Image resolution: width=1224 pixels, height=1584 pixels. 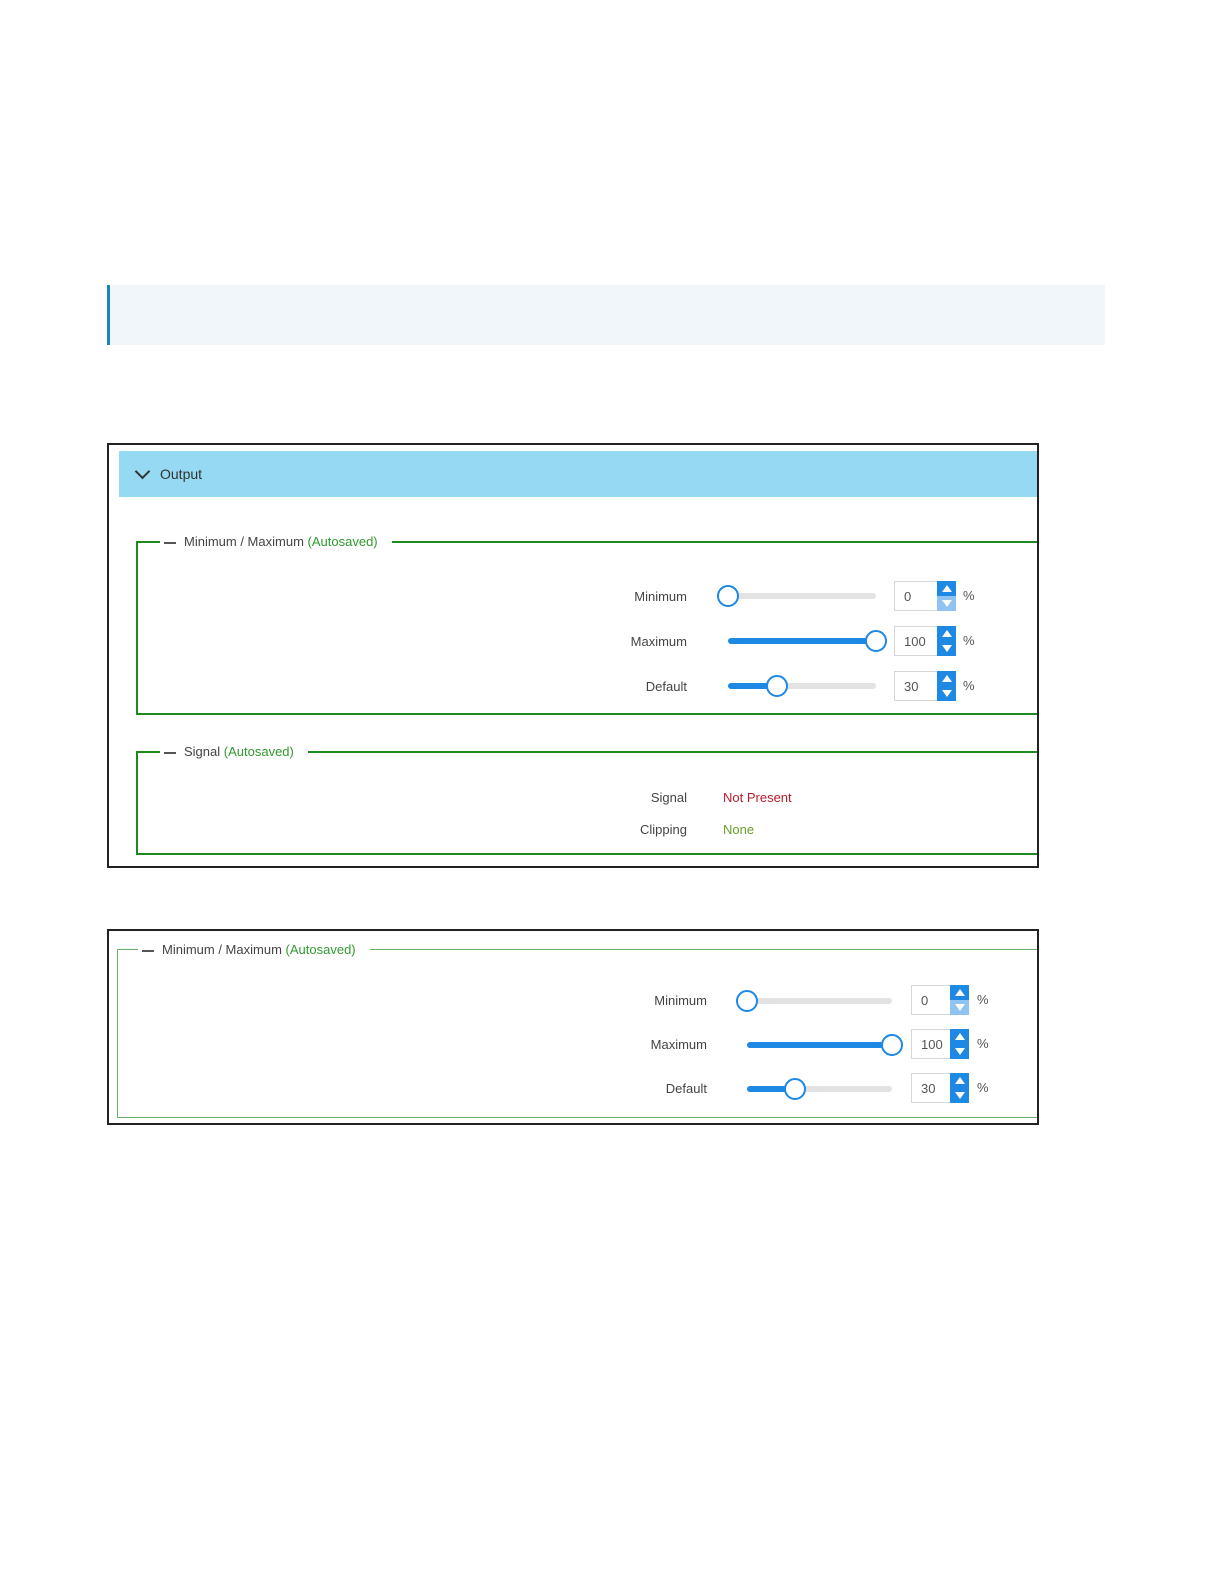 What do you see at coordinates (578, 474) in the screenshot?
I see `output-panel-header: Output` at bounding box center [578, 474].